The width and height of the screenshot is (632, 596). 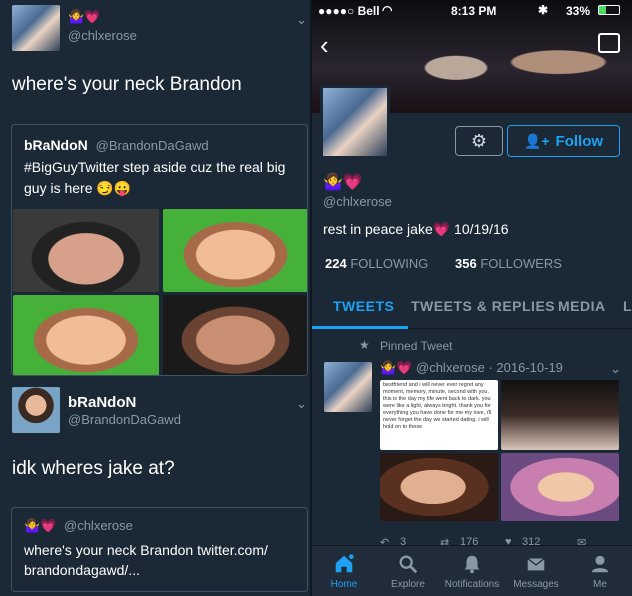 I want to click on bottom-nav: Home Explore Notifications Messages Me, so click(x=472, y=570).